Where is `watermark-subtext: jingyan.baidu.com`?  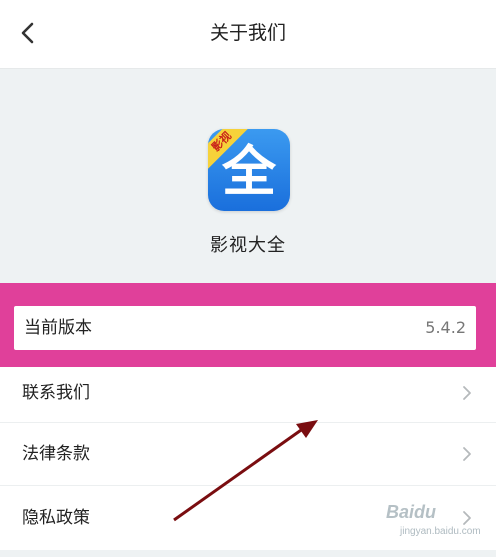 watermark-subtext: jingyan.baidu.com is located at coordinates (440, 531).